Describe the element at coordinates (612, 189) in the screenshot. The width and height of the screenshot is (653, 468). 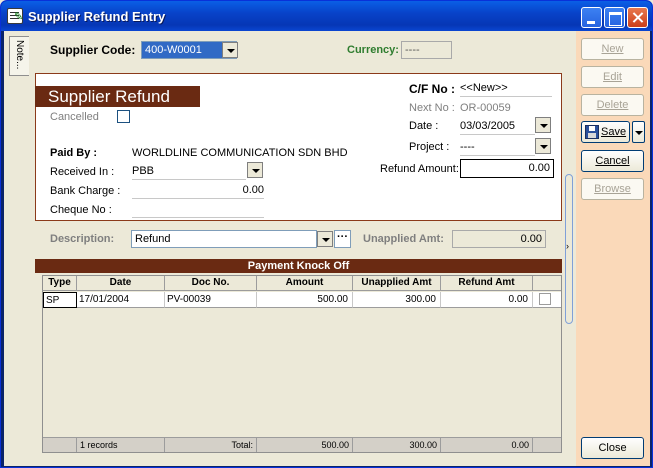
I see `browse-button: Browse` at that location.